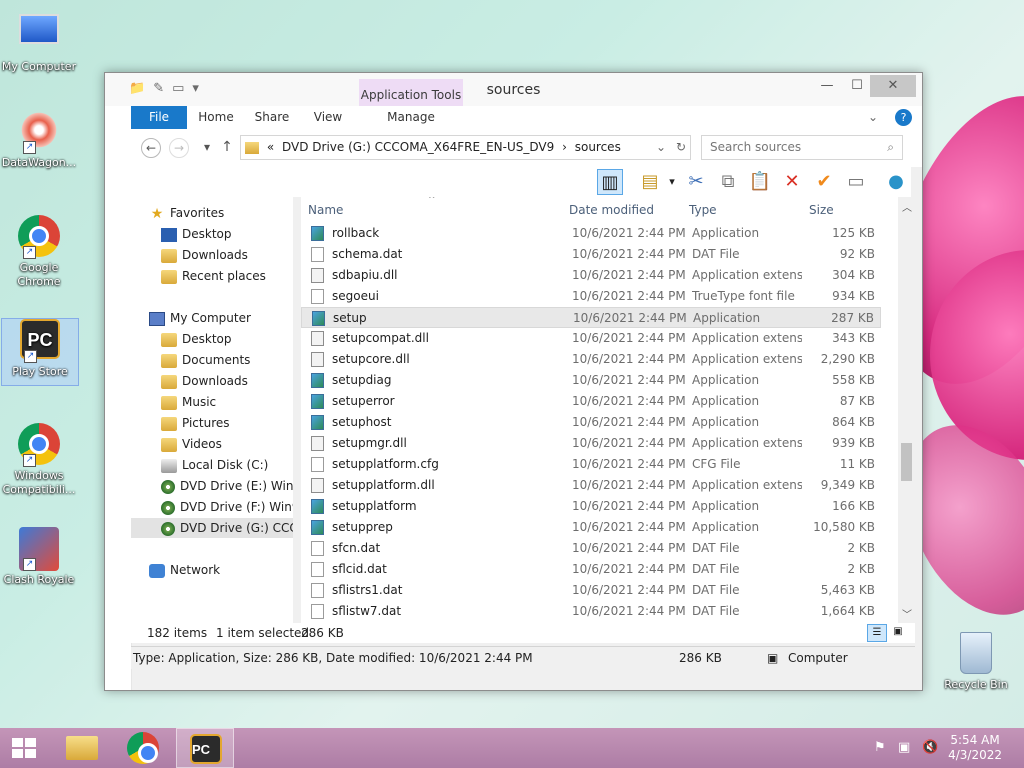 The height and width of the screenshot is (768, 1024). What do you see at coordinates (907, 613) in the screenshot?
I see `scroll-down-icon: ﹀` at bounding box center [907, 613].